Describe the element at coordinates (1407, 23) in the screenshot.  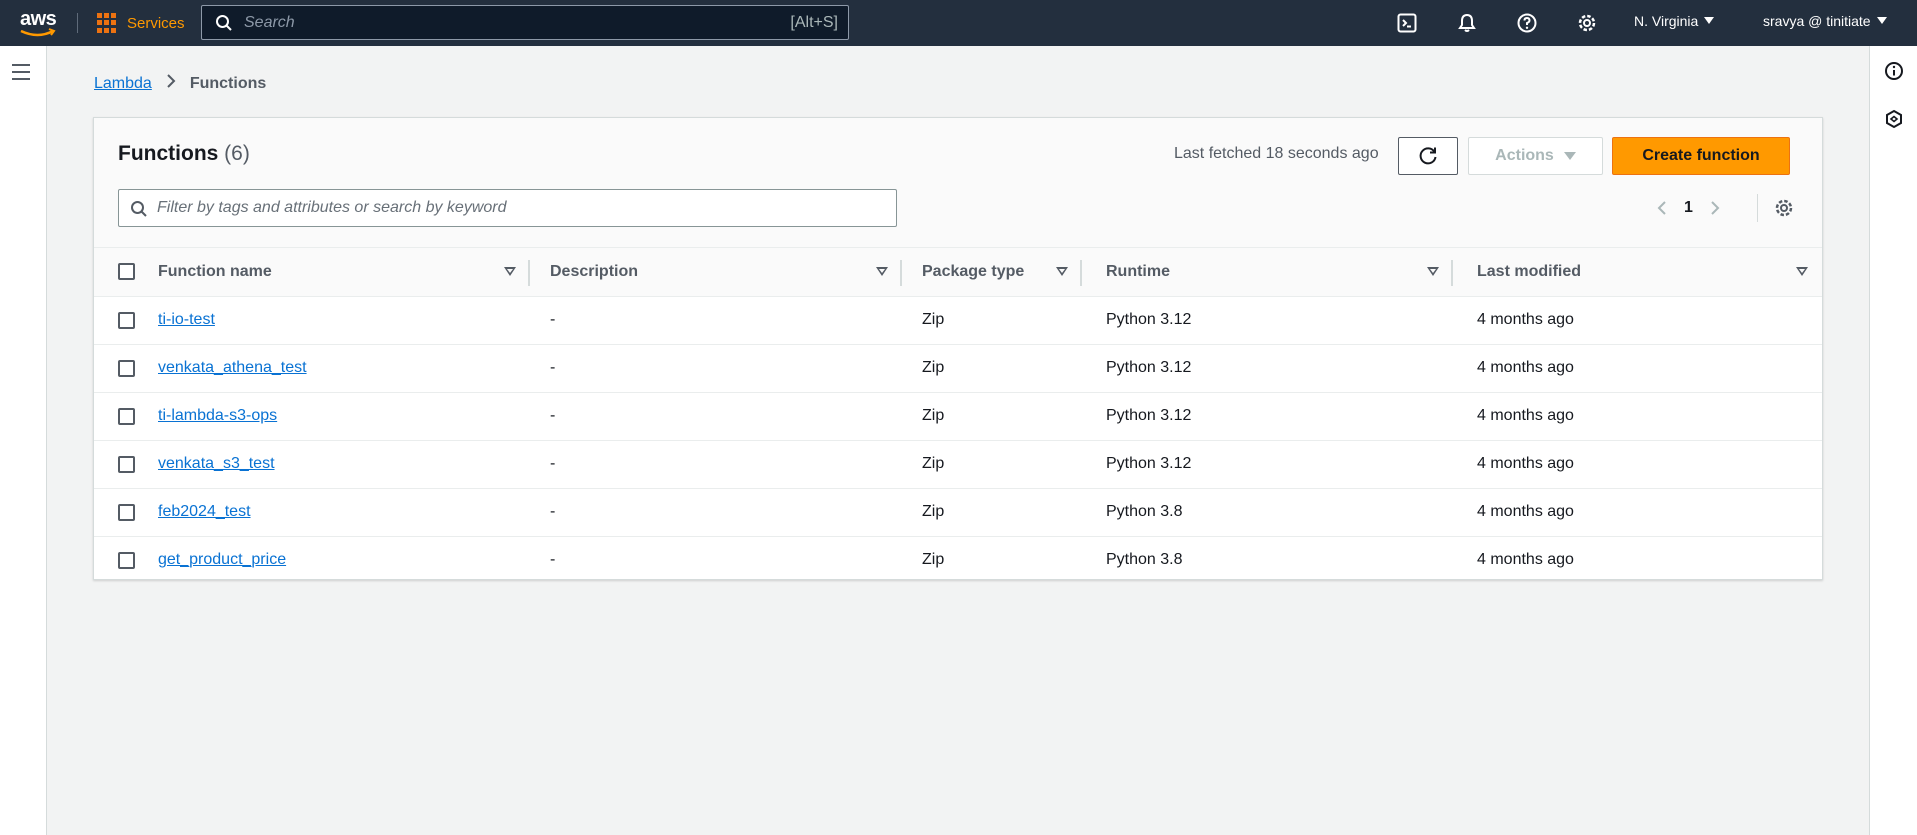
I see `cloudshell-icon` at that location.